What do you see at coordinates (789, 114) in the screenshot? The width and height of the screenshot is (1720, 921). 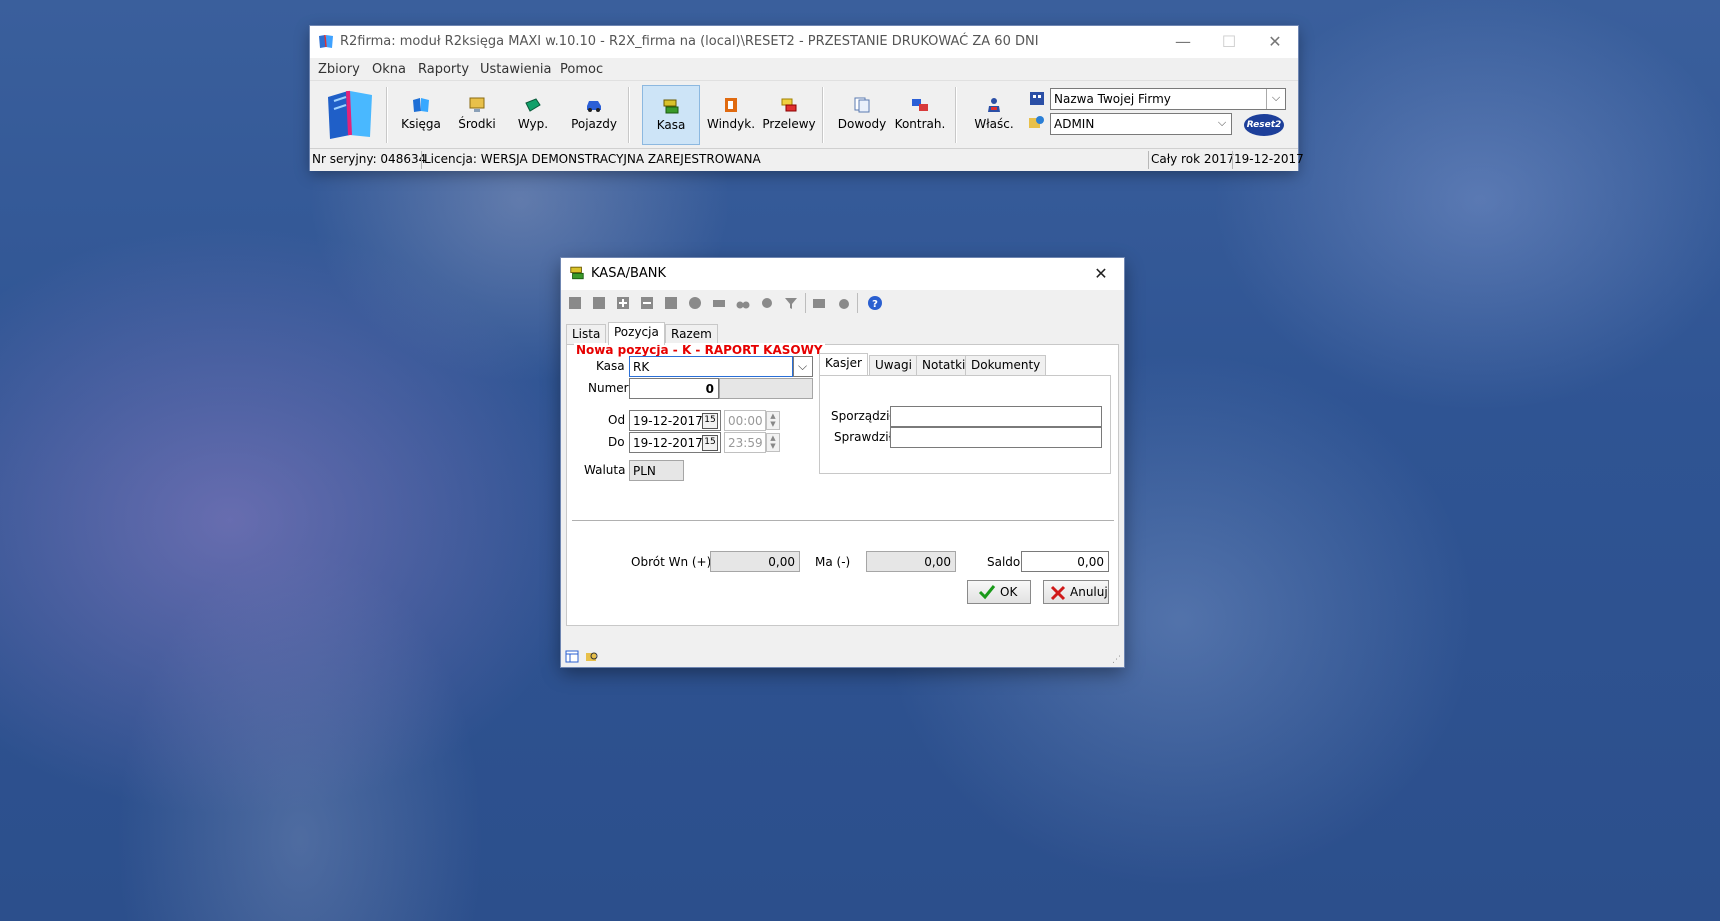 I see `toolbar-przelewy-button: Przelewy` at bounding box center [789, 114].